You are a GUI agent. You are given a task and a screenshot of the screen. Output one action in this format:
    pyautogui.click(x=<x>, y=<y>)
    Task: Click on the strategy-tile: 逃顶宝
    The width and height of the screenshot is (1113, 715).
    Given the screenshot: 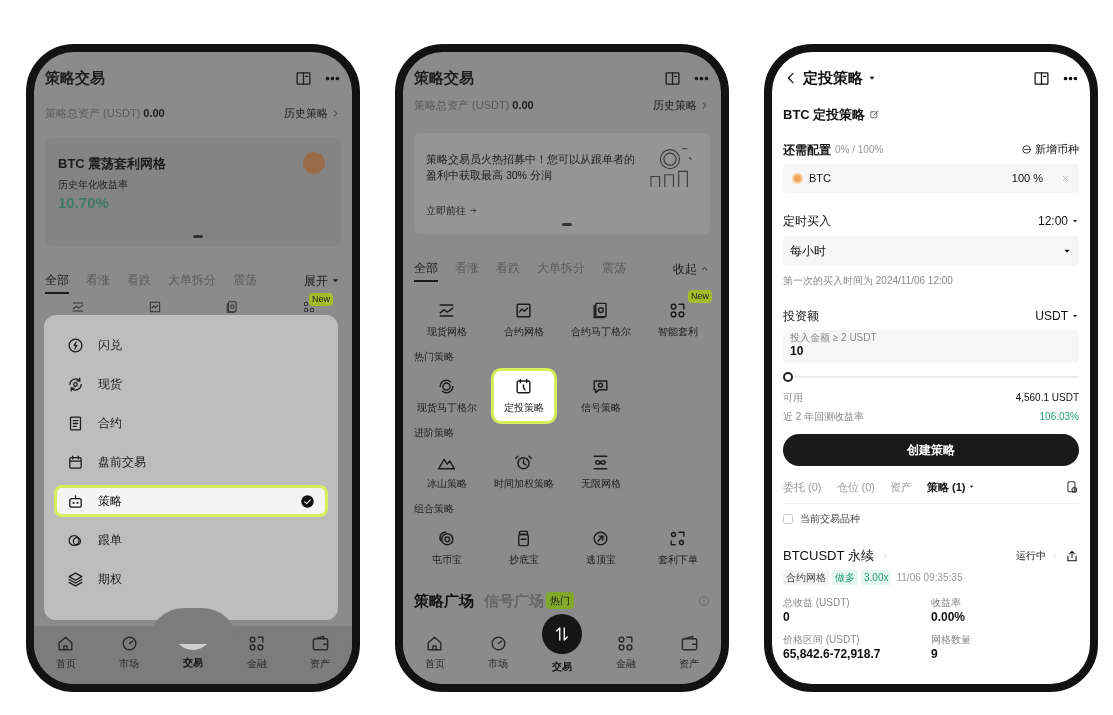 What is the action you would take?
    pyautogui.click(x=600, y=547)
    